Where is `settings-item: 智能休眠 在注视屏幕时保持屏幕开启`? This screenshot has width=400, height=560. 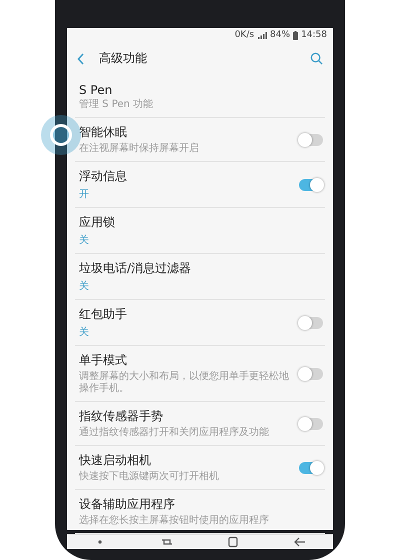
settings-item: 智能休眠 在注视屏幕时保持屏幕开启 is located at coordinates (200, 140).